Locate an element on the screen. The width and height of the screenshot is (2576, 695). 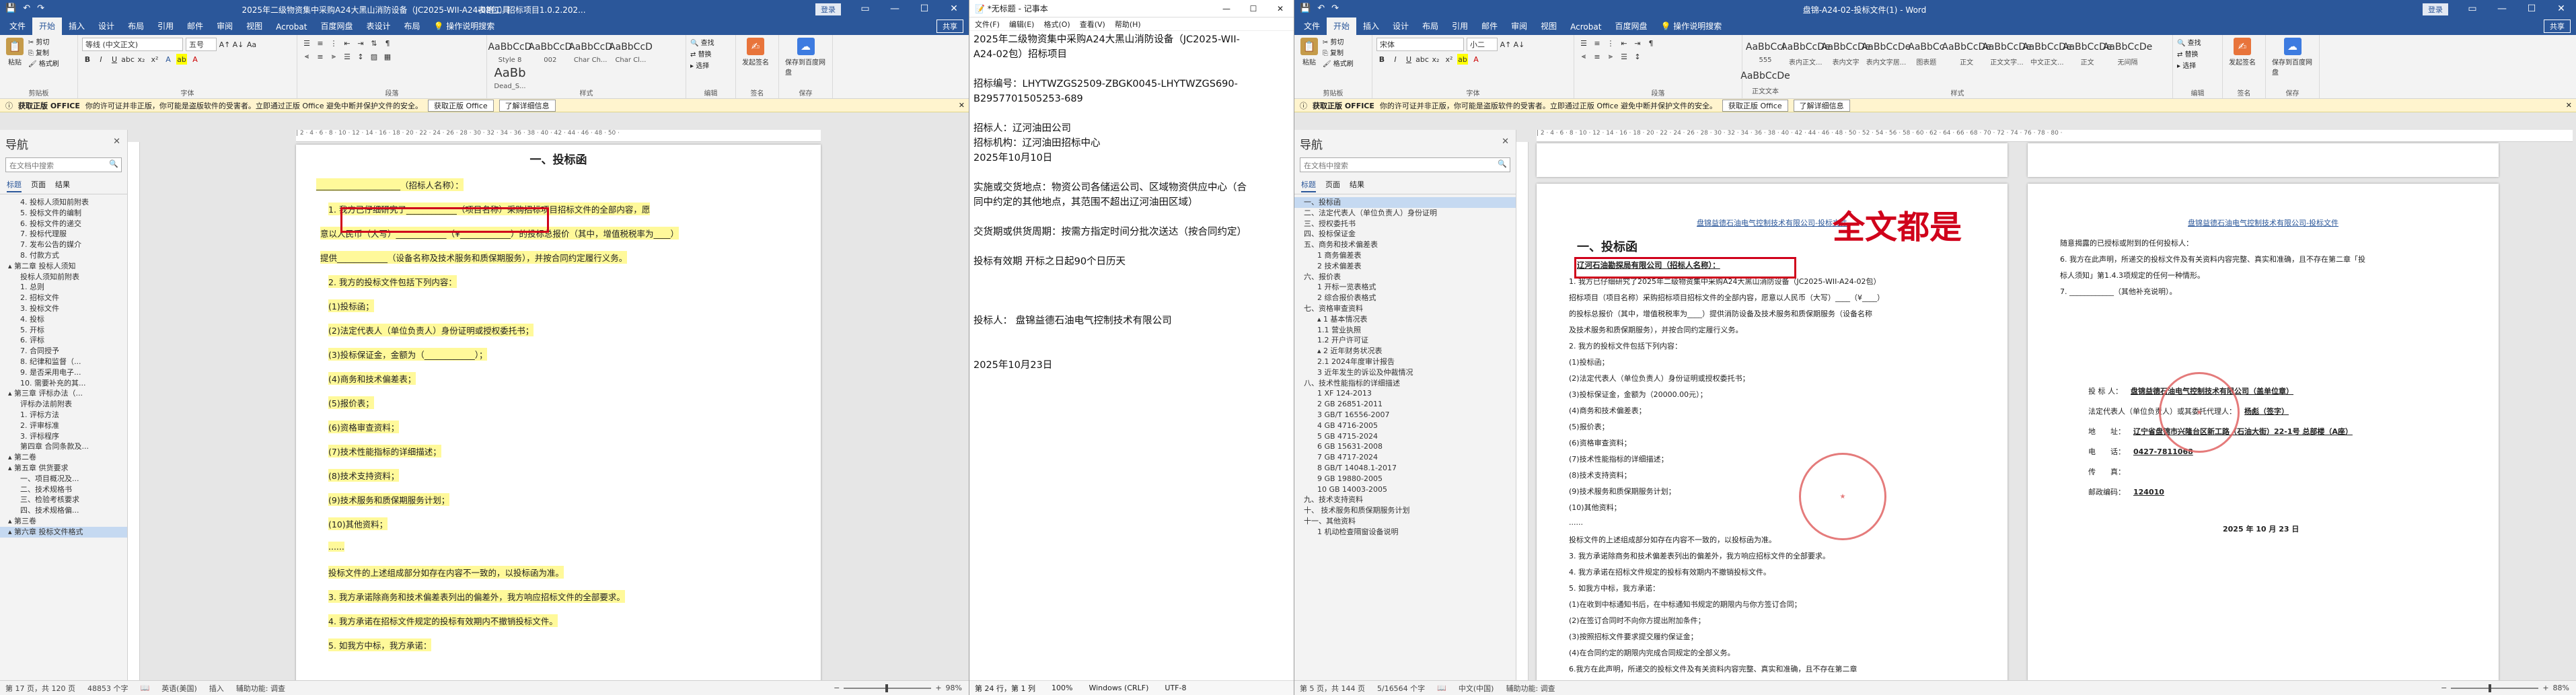
font-name-select: 等线 (中文正文) is located at coordinates (132, 44).